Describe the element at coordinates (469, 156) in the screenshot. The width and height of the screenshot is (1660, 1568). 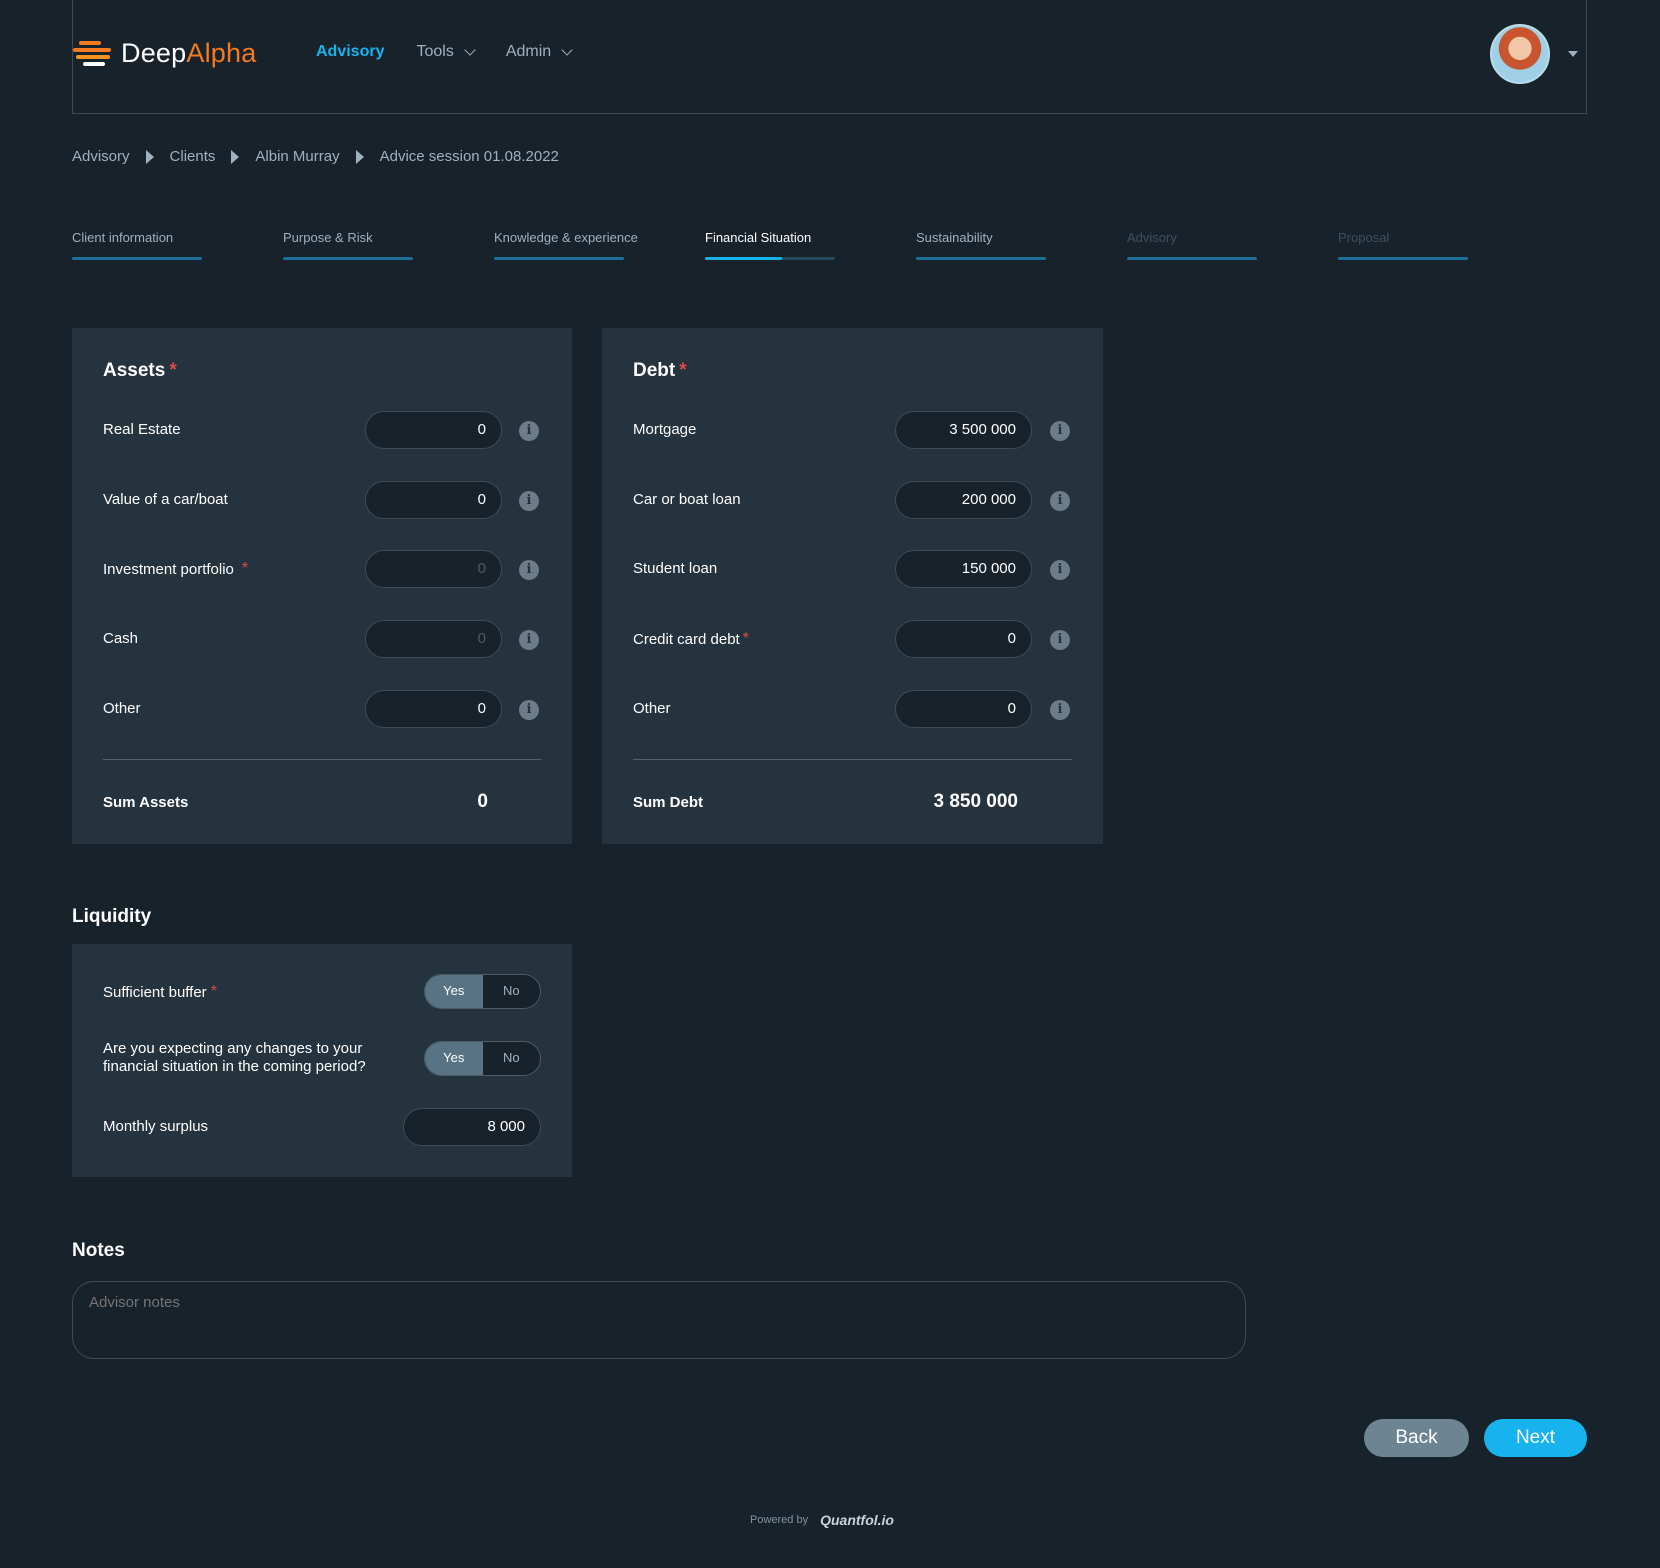
I see `breadcrumb-session: Advice session 01.08.2022` at that location.